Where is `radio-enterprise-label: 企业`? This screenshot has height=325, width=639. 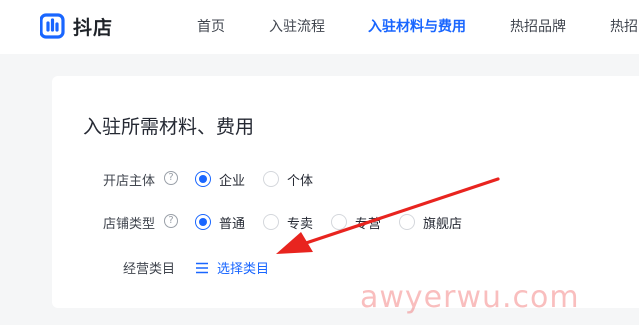
radio-enterprise-label: 企业 is located at coordinates (232, 181).